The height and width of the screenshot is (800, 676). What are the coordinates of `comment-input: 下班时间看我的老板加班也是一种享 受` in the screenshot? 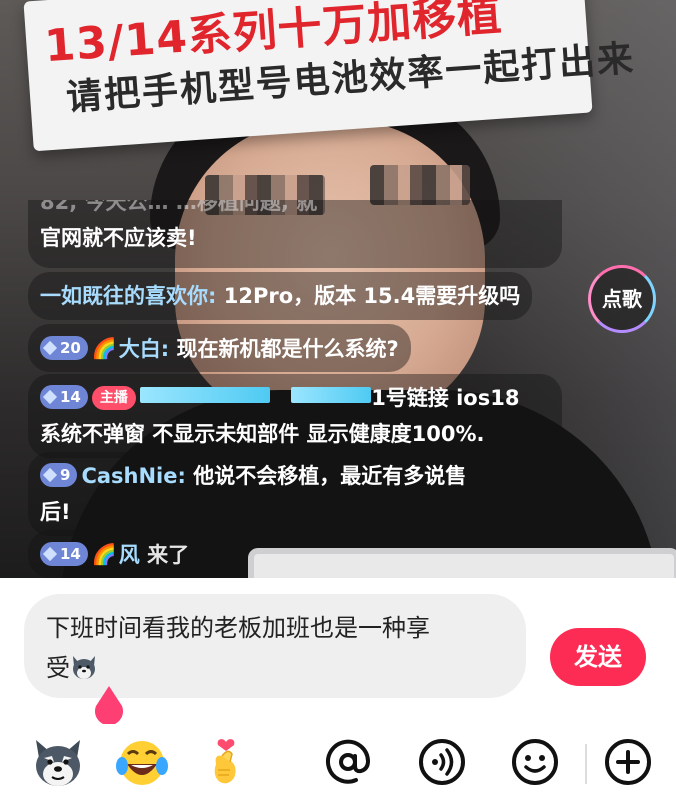 It's located at (275, 646).